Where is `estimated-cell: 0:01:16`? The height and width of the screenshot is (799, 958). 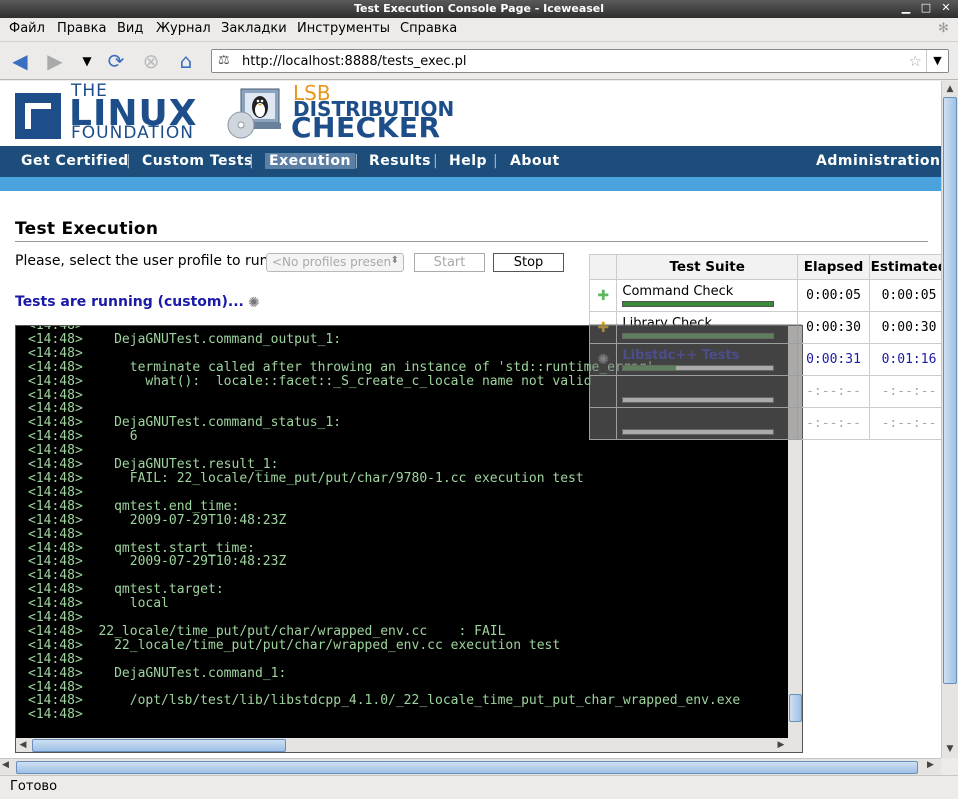
estimated-cell: 0:01:16 is located at coordinates (905, 359).